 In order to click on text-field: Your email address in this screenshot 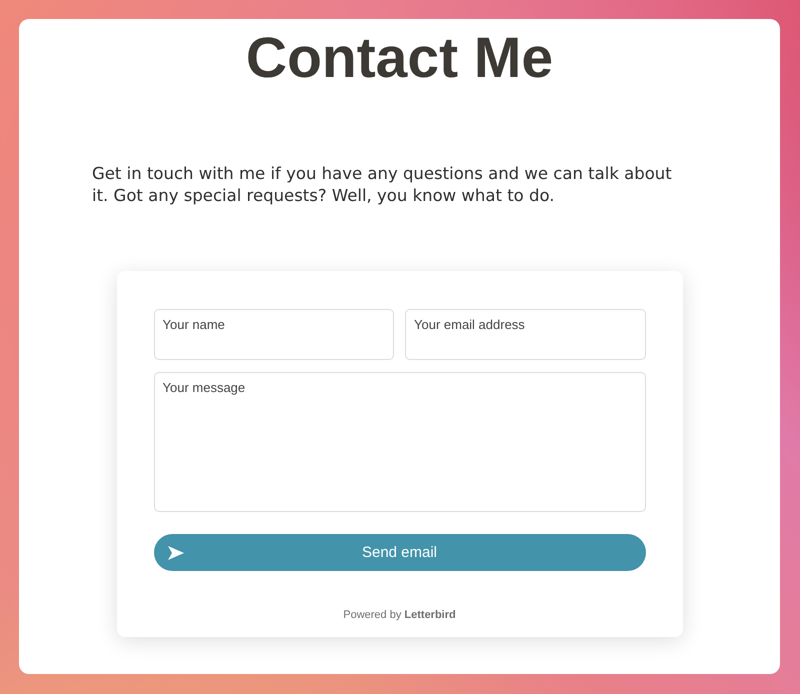, I will do `click(525, 334)`.